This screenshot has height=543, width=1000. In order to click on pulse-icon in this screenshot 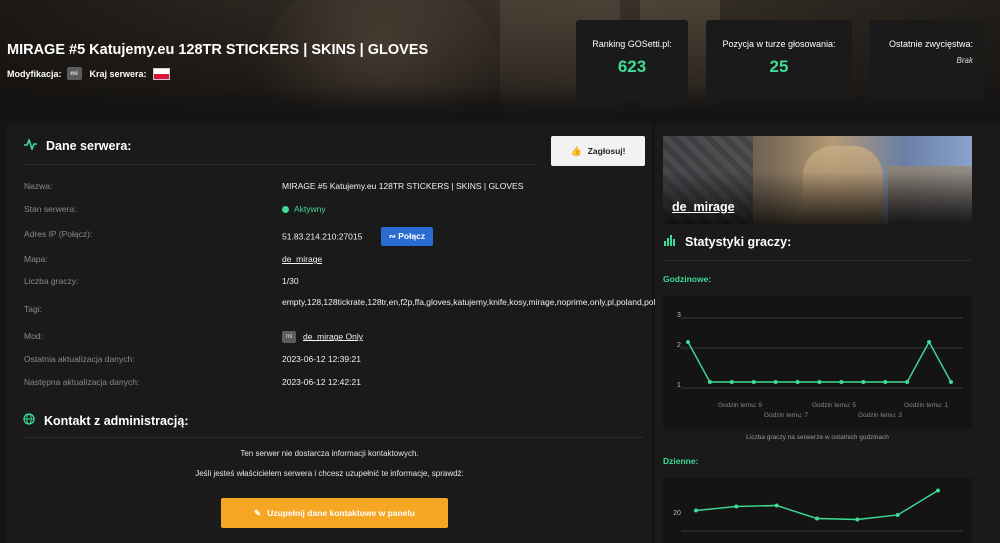, I will do `click(30, 145)`.